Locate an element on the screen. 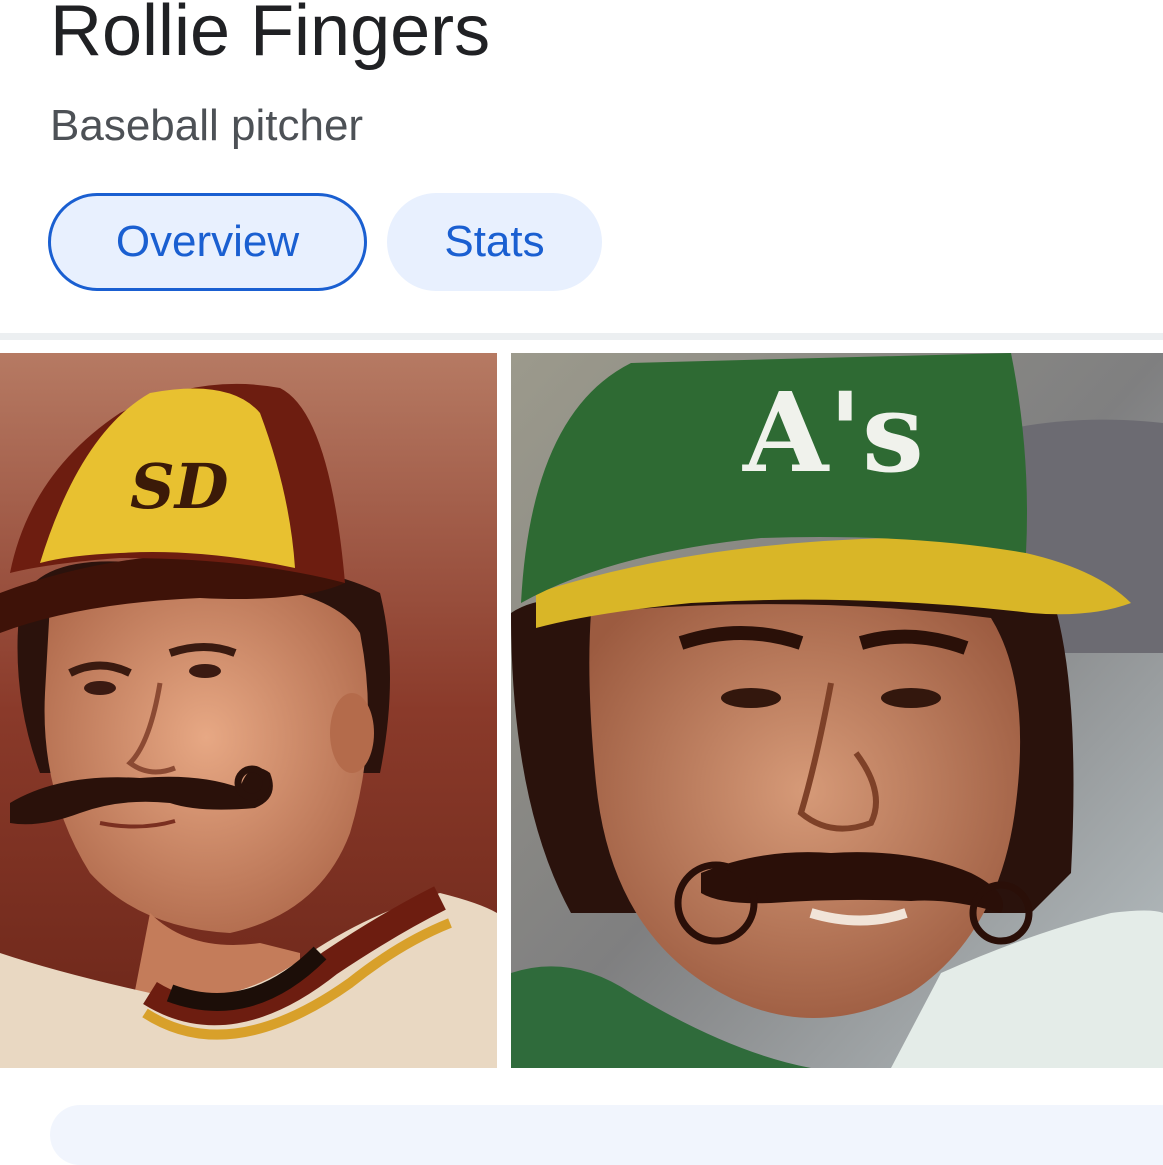 Image resolution: width=1163 pixels, height=1165 pixels. logo-text-sd: SD is located at coordinates (179, 486).